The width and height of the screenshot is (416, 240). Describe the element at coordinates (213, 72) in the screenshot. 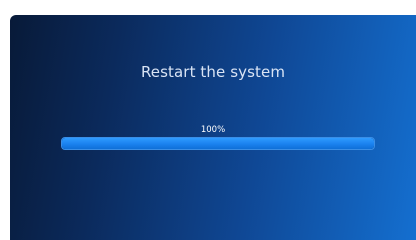

I see `dialog-title: Restart the system` at that location.